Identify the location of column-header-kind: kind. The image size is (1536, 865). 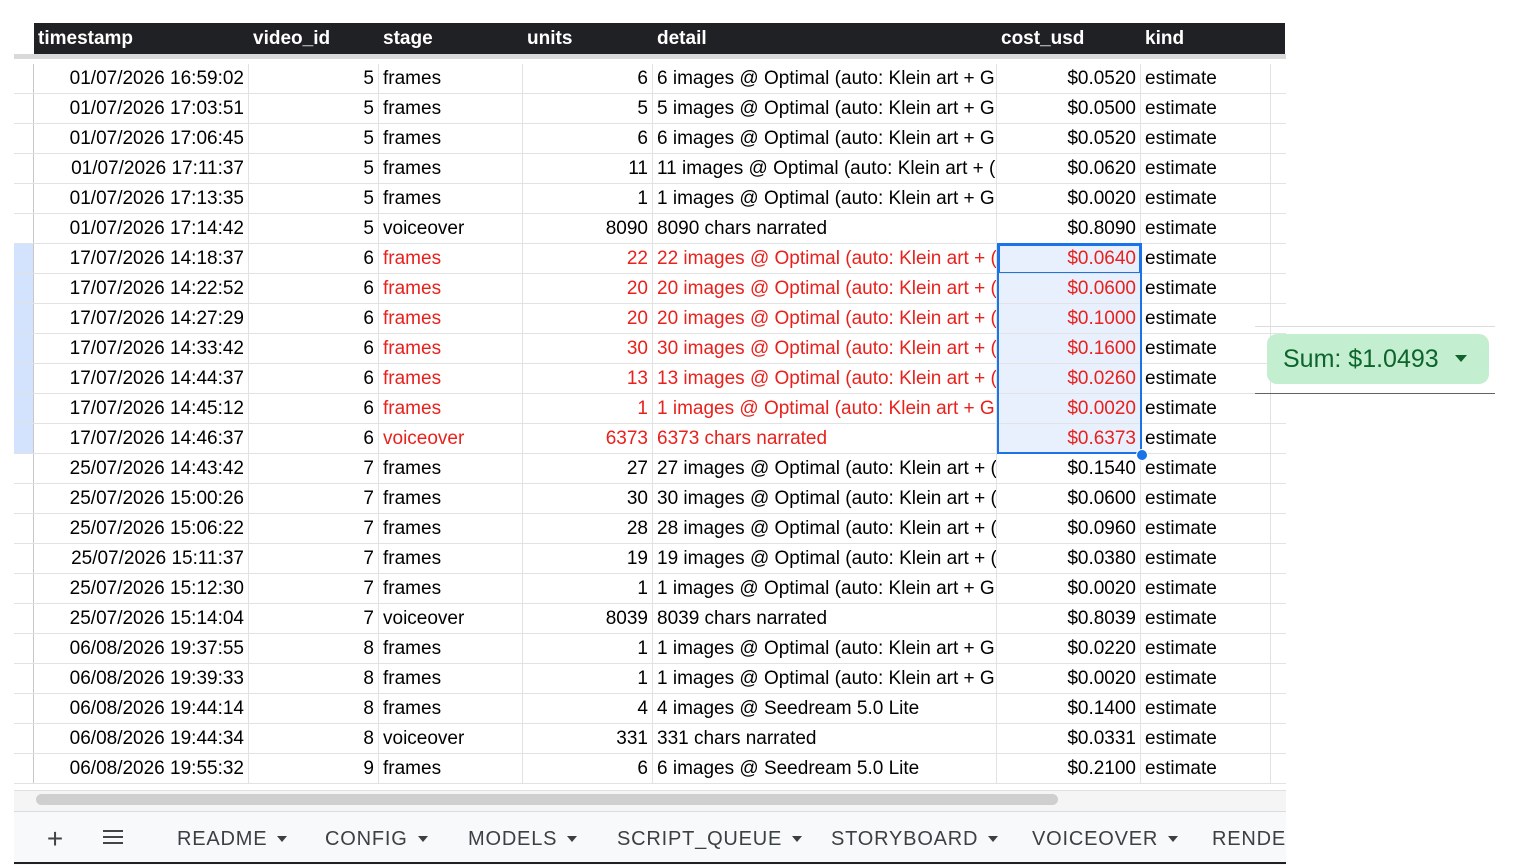
(1213, 38).